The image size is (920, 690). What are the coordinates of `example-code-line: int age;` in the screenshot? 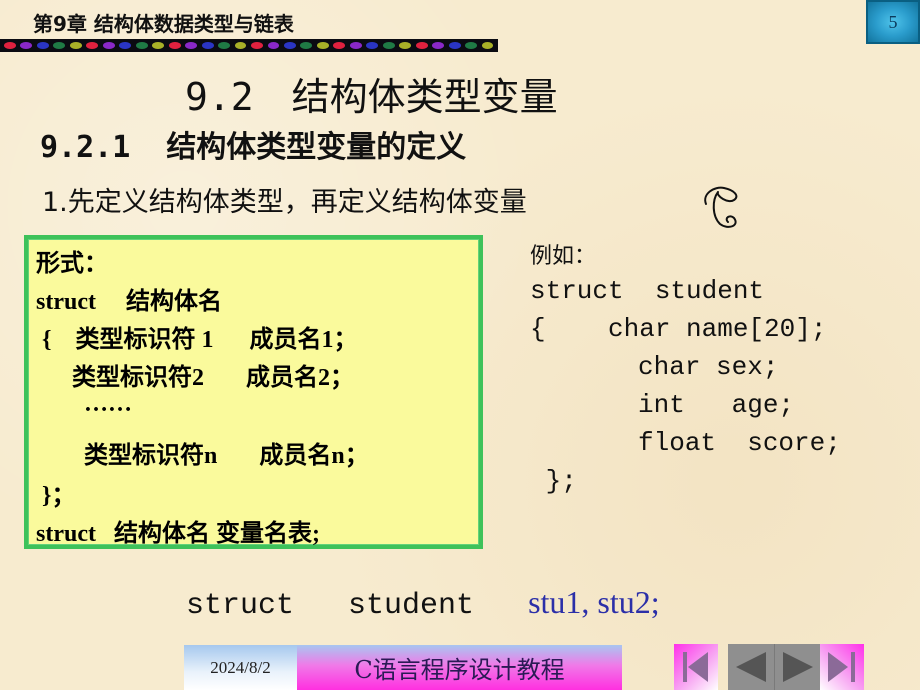 It's located at (677, 405).